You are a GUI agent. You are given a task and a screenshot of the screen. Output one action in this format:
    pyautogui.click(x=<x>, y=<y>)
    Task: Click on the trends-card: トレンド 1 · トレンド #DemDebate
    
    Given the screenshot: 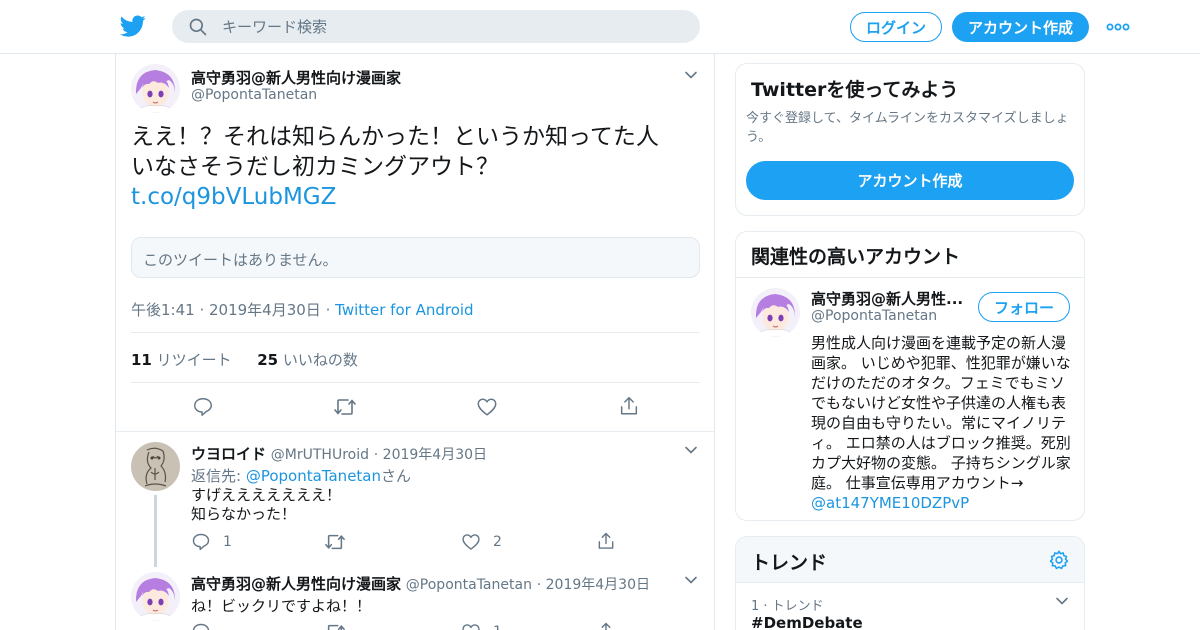 What is the action you would take?
    pyautogui.click(x=910, y=583)
    